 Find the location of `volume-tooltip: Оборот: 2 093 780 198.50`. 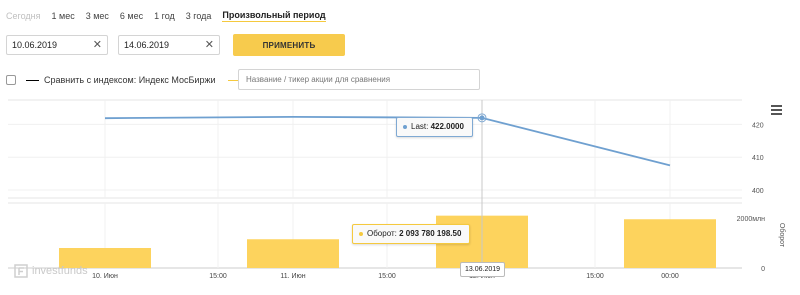

volume-tooltip: Оборот: 2 093 780 198.50 is located at coordinates (411, 234).